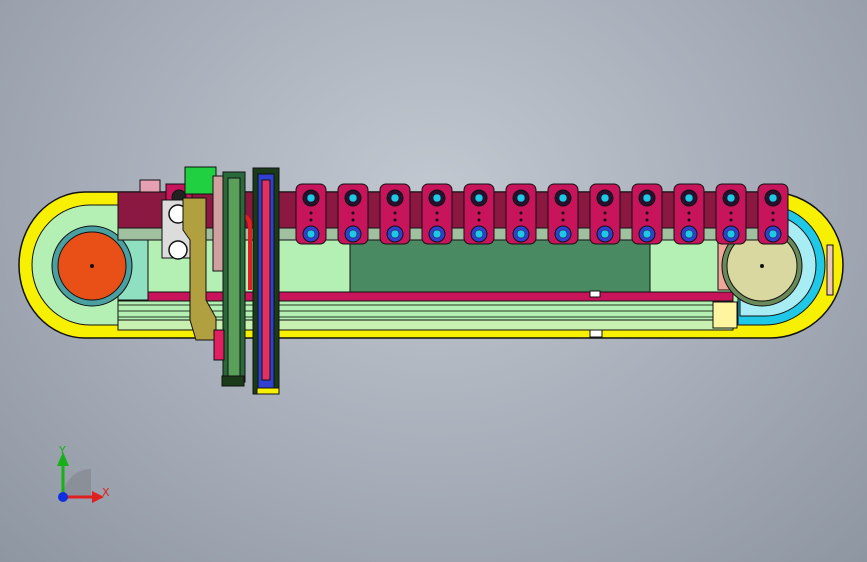 This screenshot has height=562, width=867. I want to click on left-pulley-axle, so click(92, 266).